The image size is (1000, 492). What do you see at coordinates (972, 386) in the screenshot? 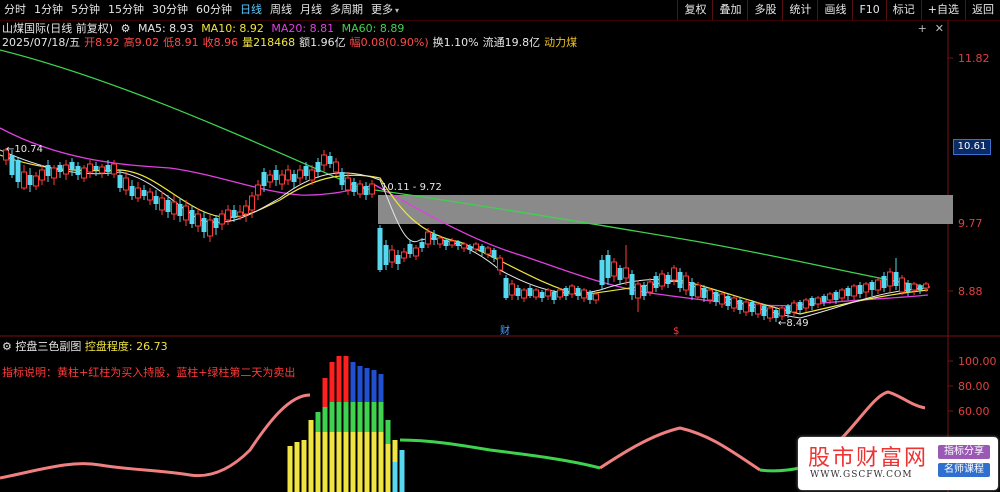
I see `sub-y-axis: 100.00 80.00 60.00` at bounding box center [972, 386].